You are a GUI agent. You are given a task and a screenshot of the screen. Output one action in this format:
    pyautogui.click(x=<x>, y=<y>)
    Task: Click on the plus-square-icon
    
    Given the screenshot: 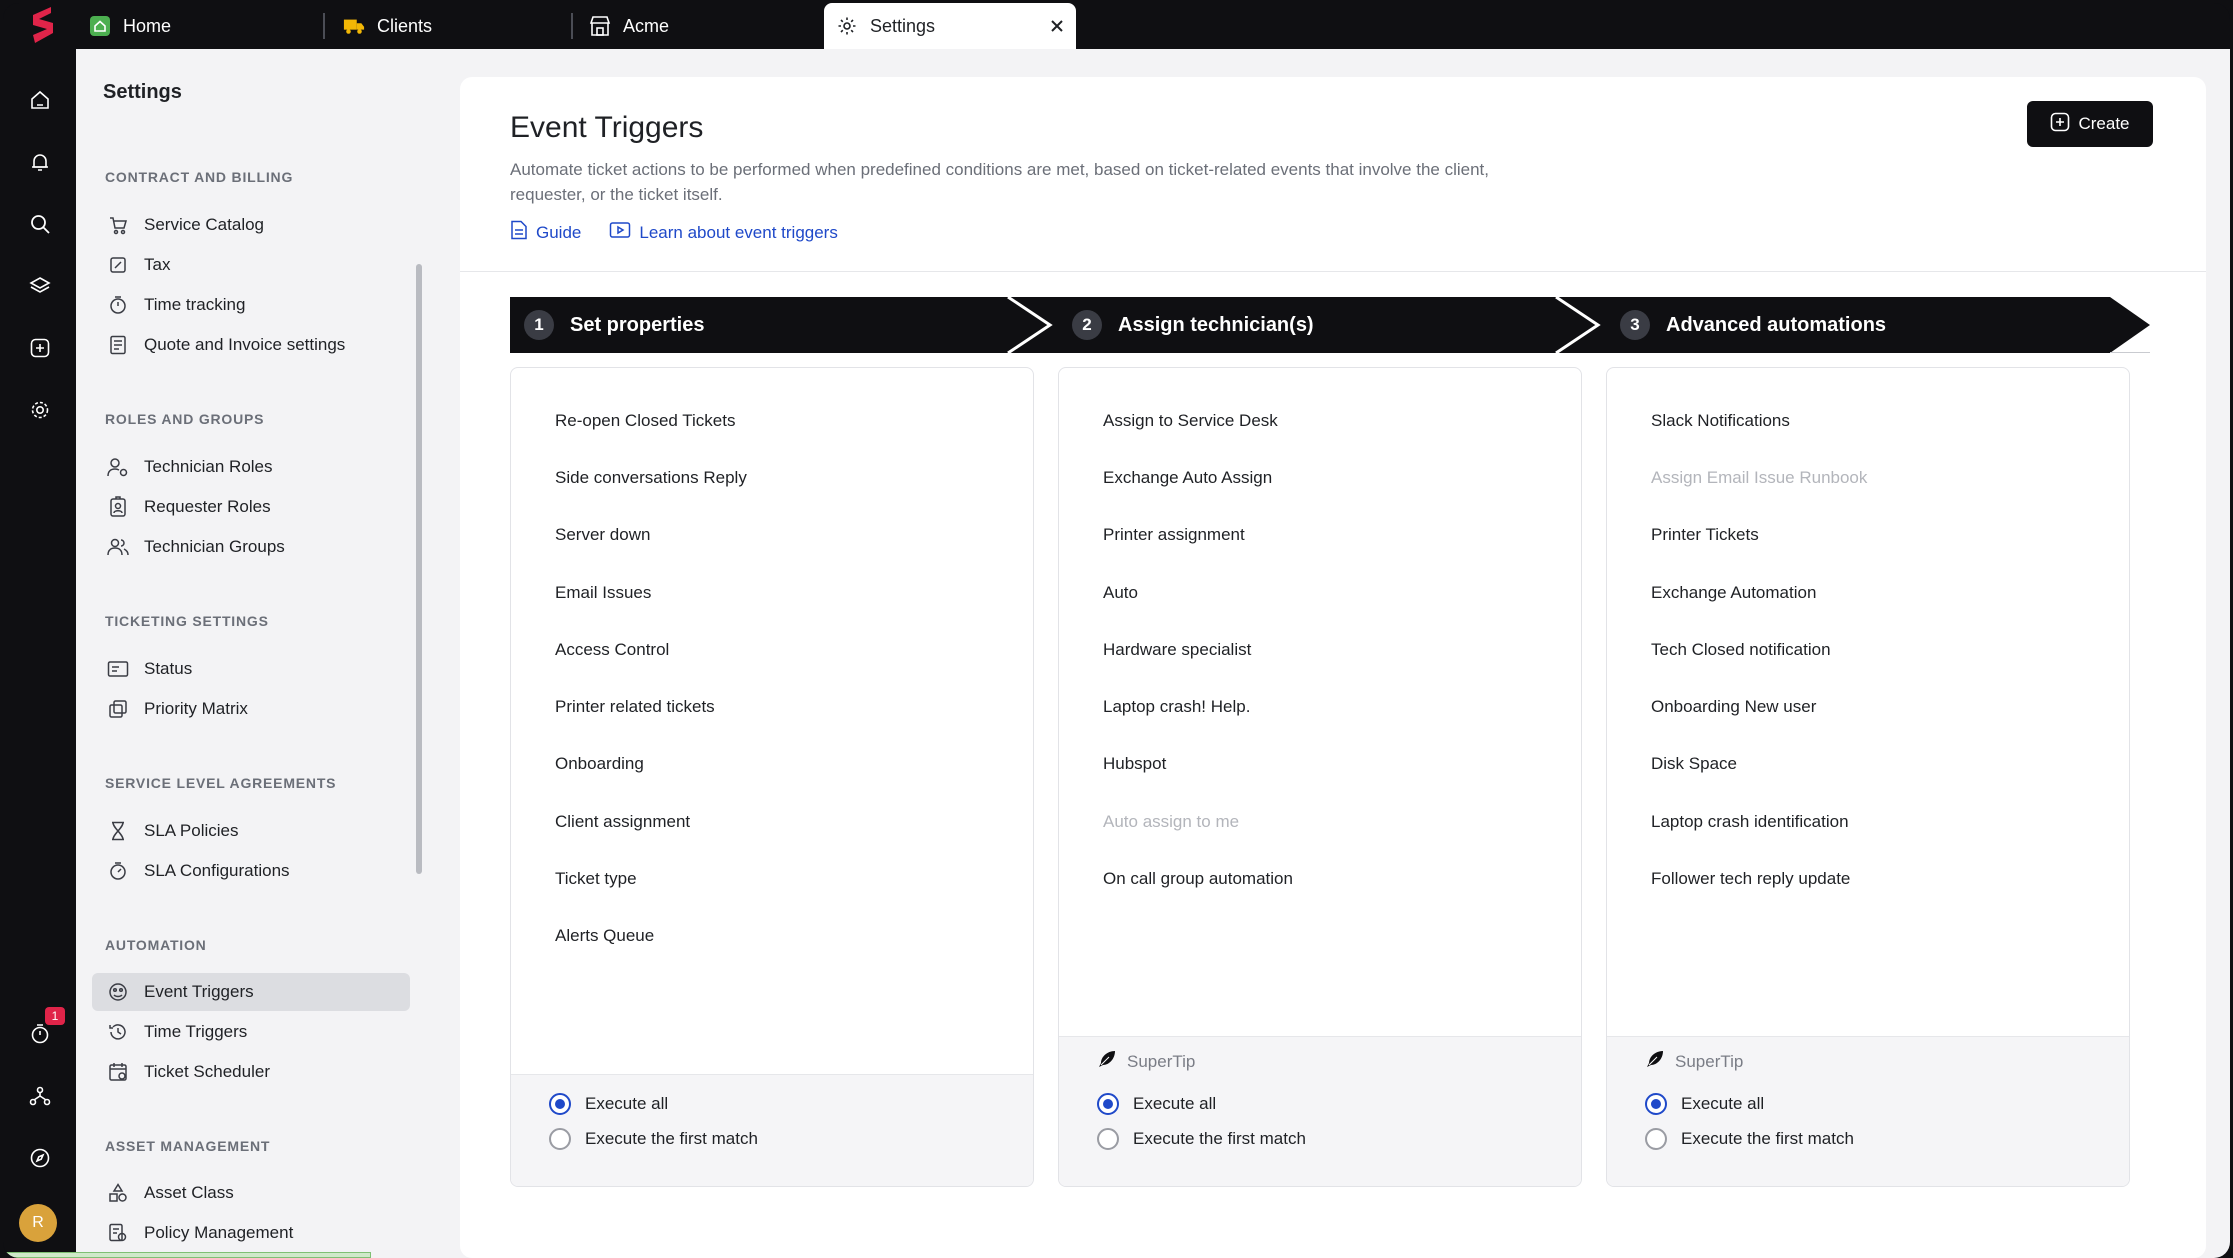 What is the action you would take?
    pyautogui.click(x=40, y=348)
    